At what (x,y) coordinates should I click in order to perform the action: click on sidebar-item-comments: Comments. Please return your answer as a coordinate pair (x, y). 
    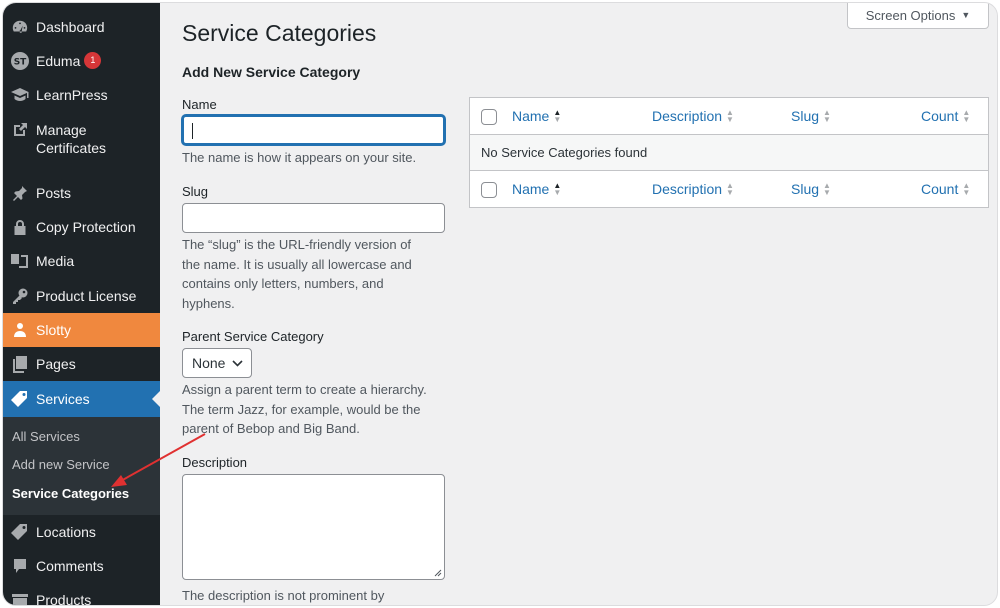
    Looking at the image, I should click on (81, 567).